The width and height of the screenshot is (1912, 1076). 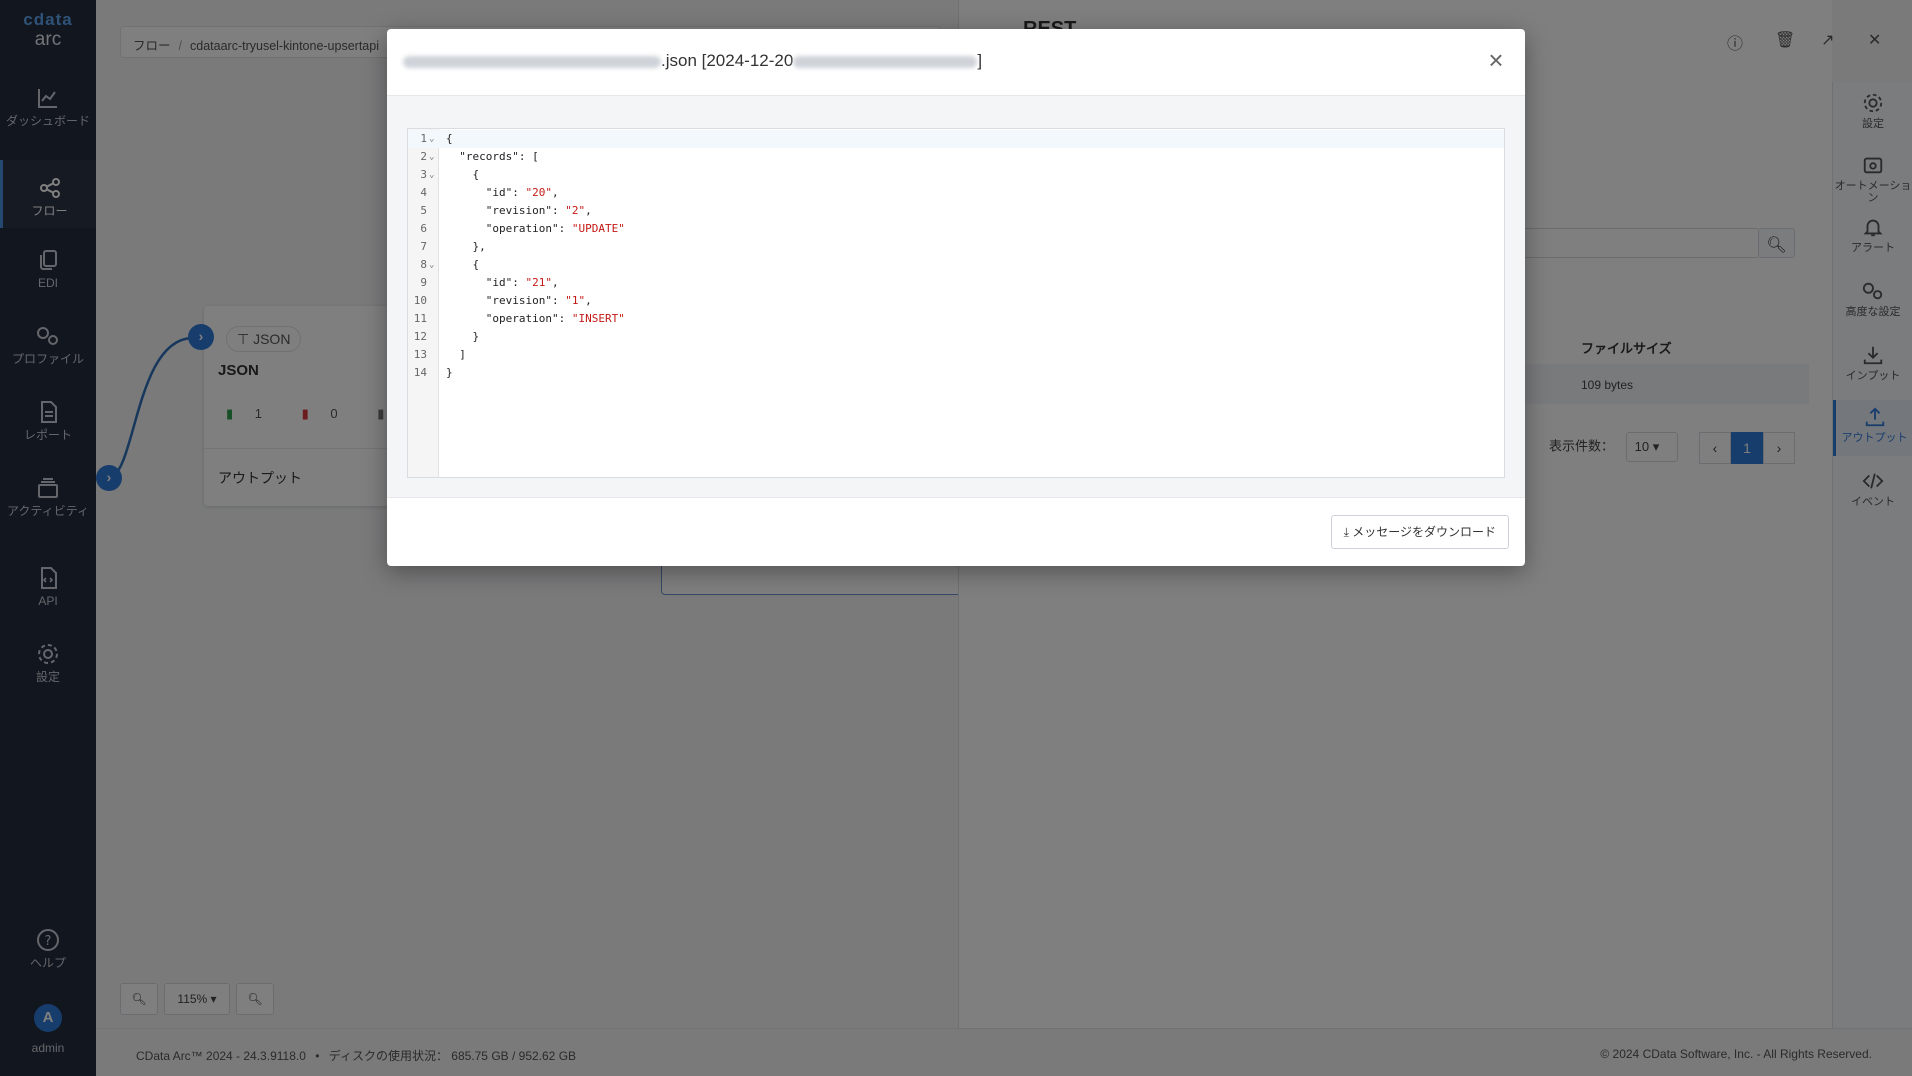 I want to click on line-number: 7, so click(x=423, y=246).